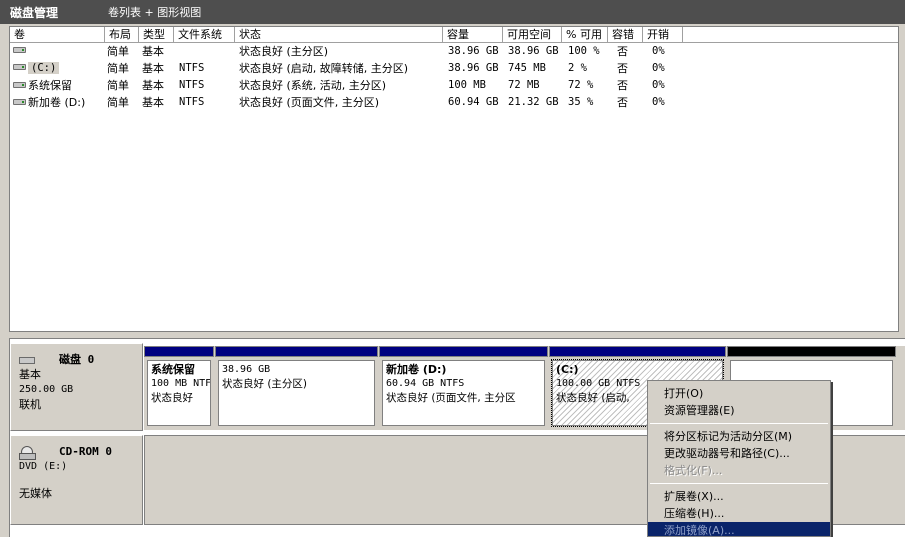 This screenshot has height=537, width=905. I want to click on view-mode-label: 卷列表 + 图形视图, so click(155, 12).